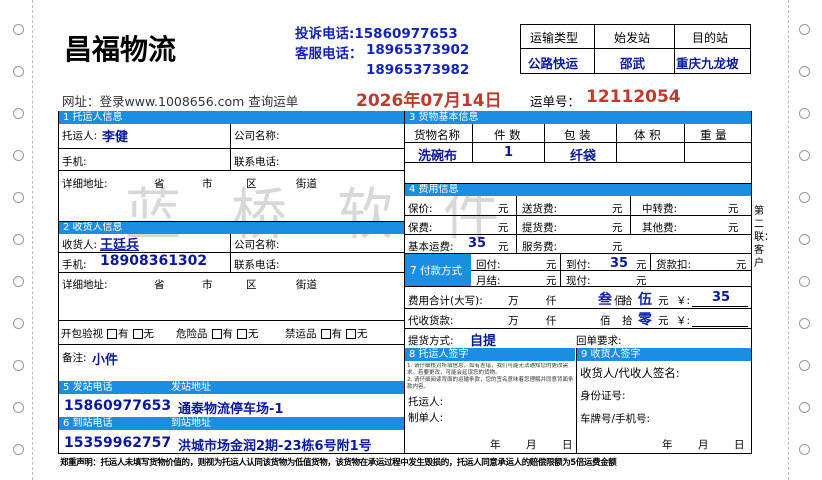 The height and width of the screenshot is (480, 822). I want to click on shipper-addr-province: 省, so click(159, 184).